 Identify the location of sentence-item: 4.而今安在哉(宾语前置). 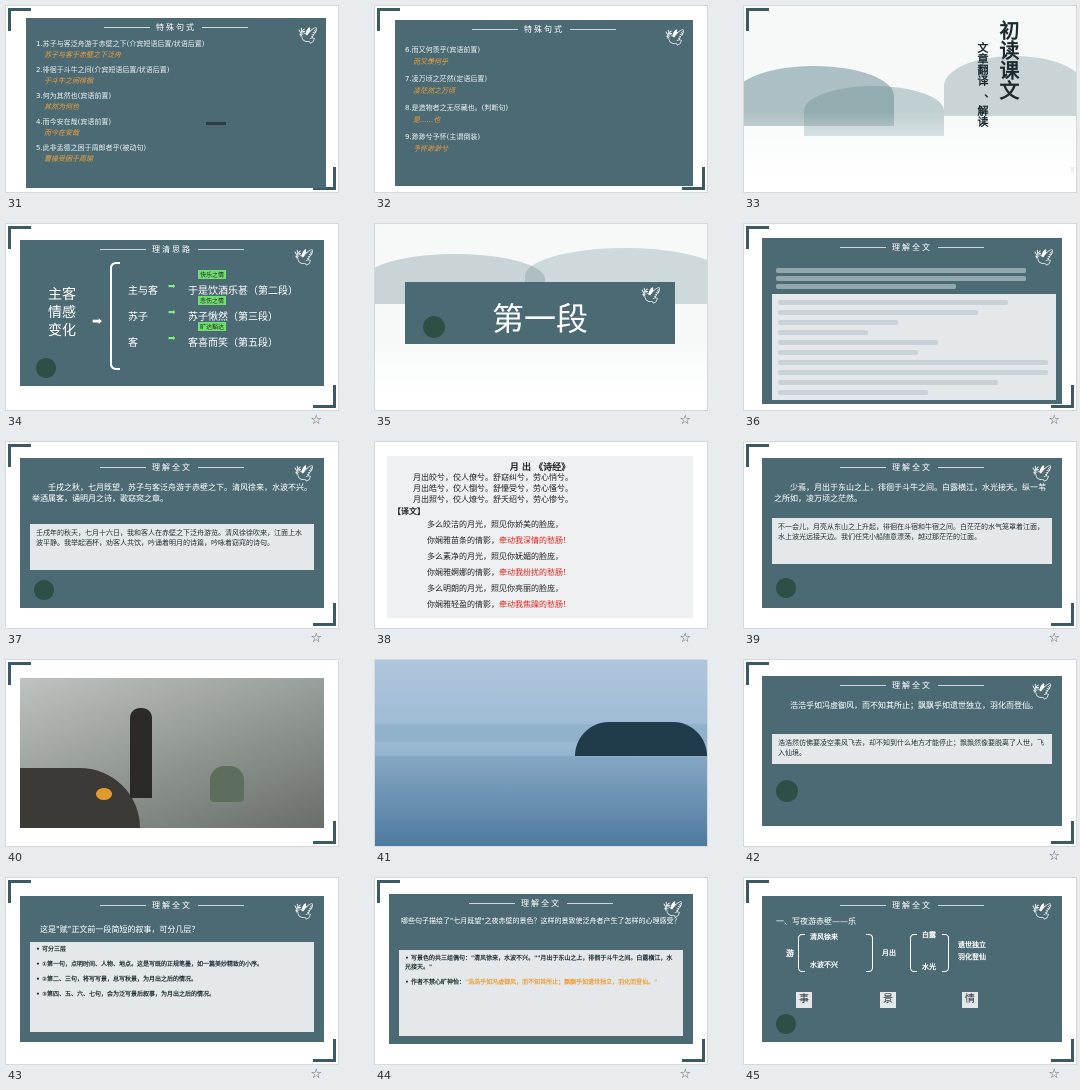
(74, 122).